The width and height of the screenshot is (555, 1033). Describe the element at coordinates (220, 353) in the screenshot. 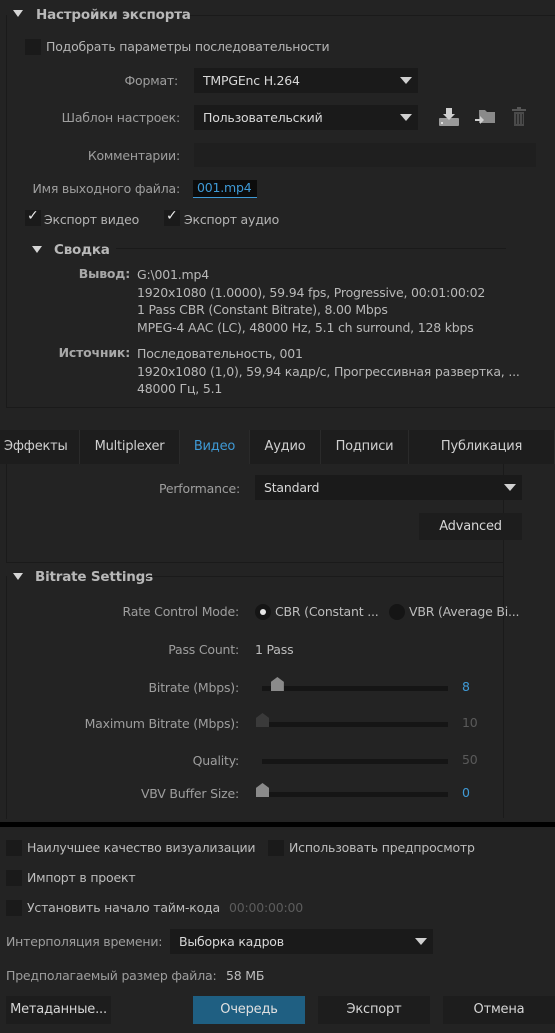

I see `summary-source-line: Последовательность, 001` at that location.